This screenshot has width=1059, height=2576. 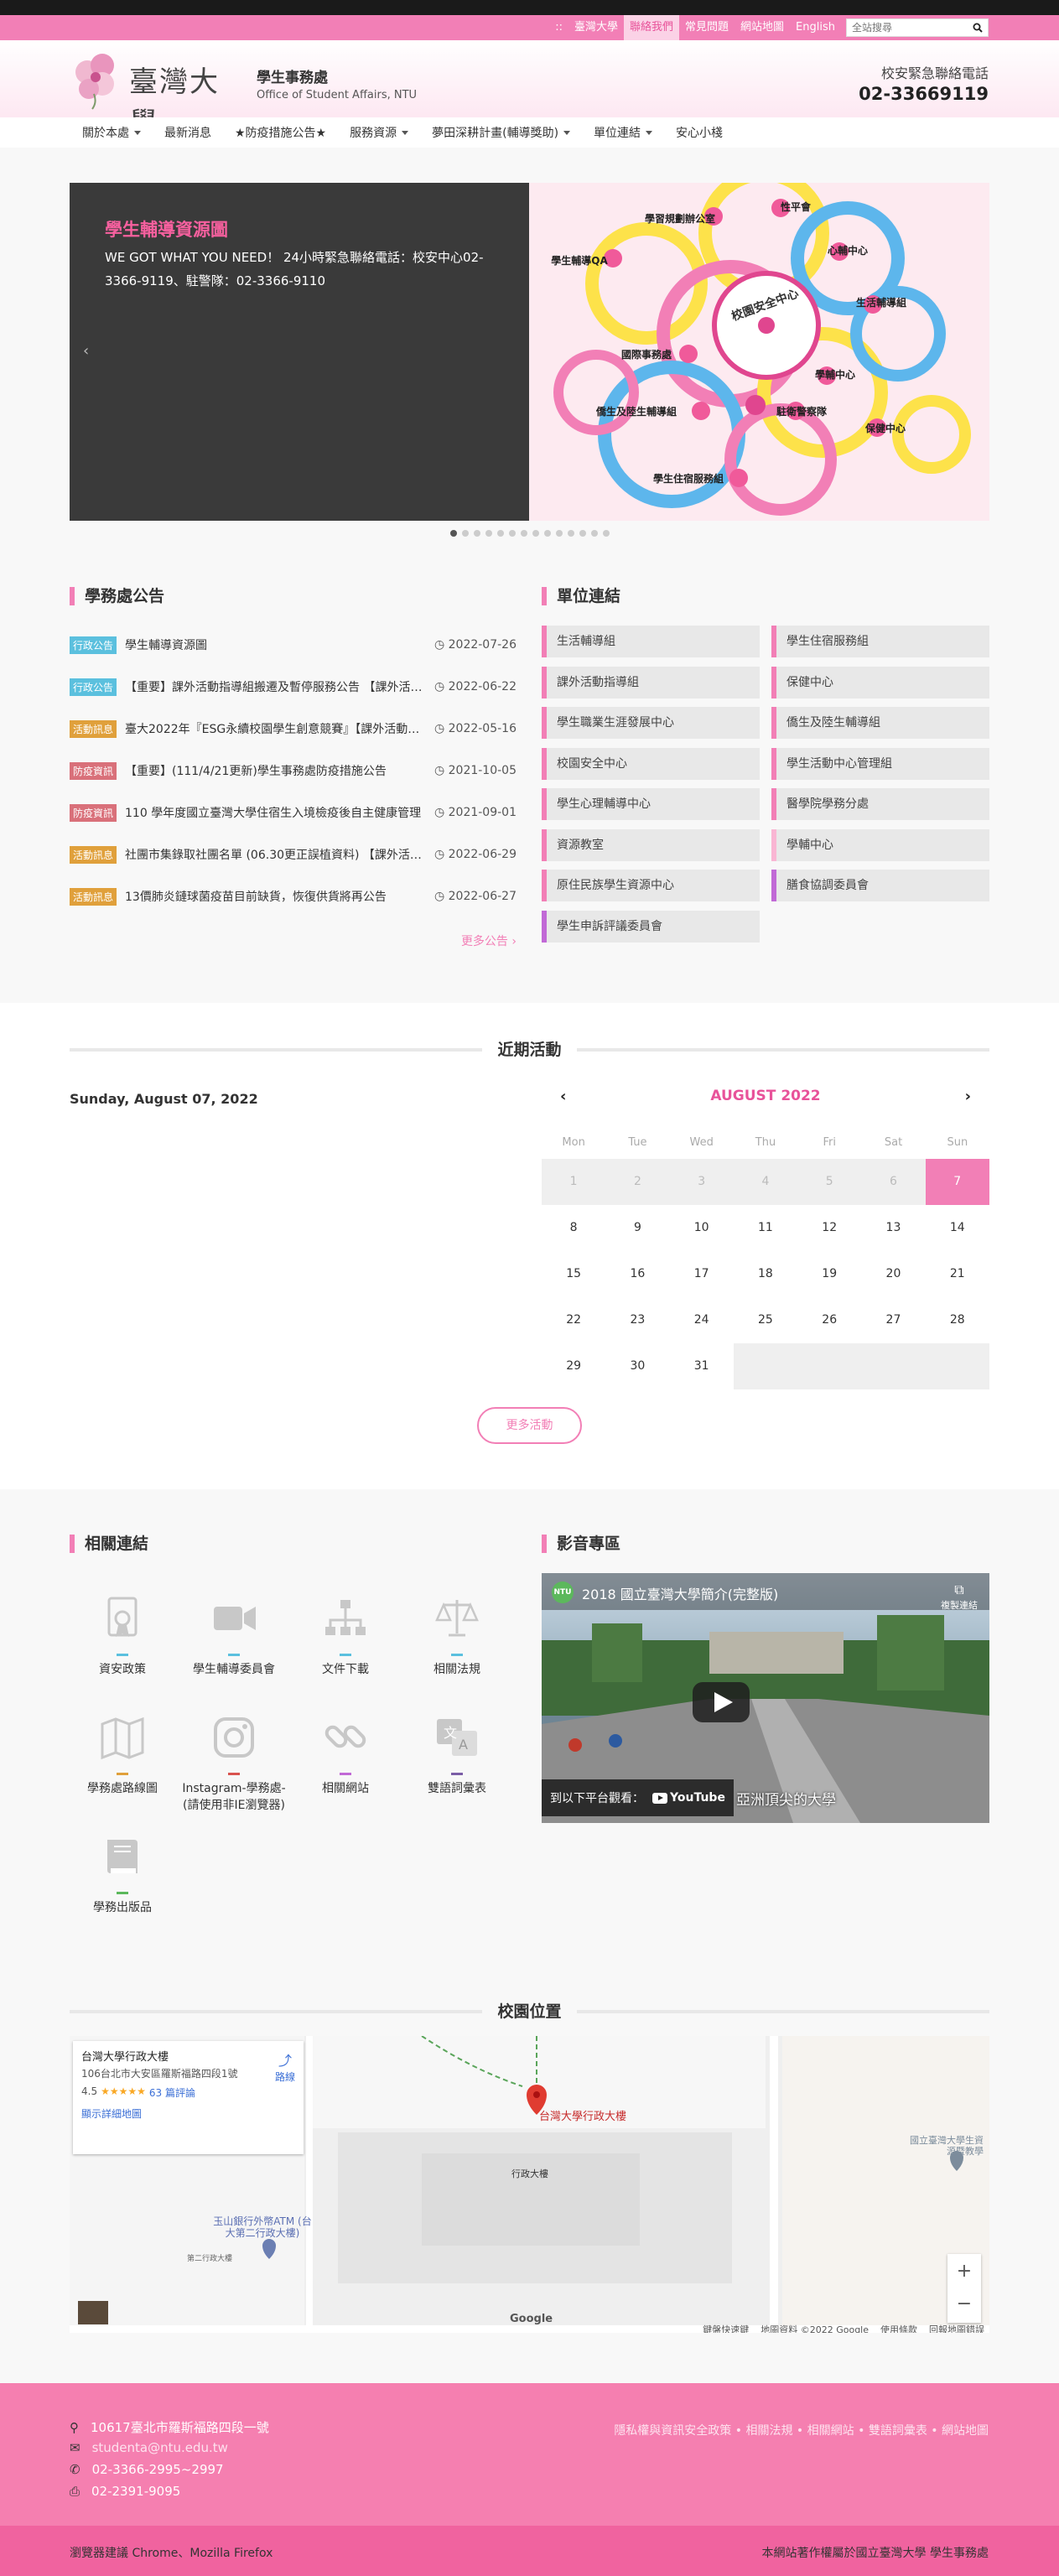 What do you see at coordinates (680, 218) in the screenshot?
I see `resource-node-label: 學習規劃辦公室` at bounding box center [680, 218].